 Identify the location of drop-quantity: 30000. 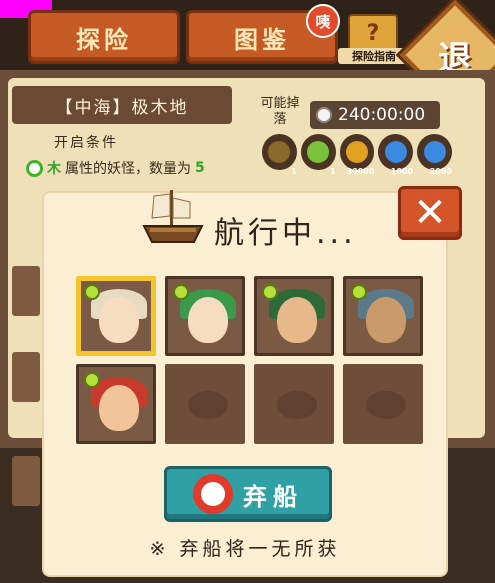
(360, 171).